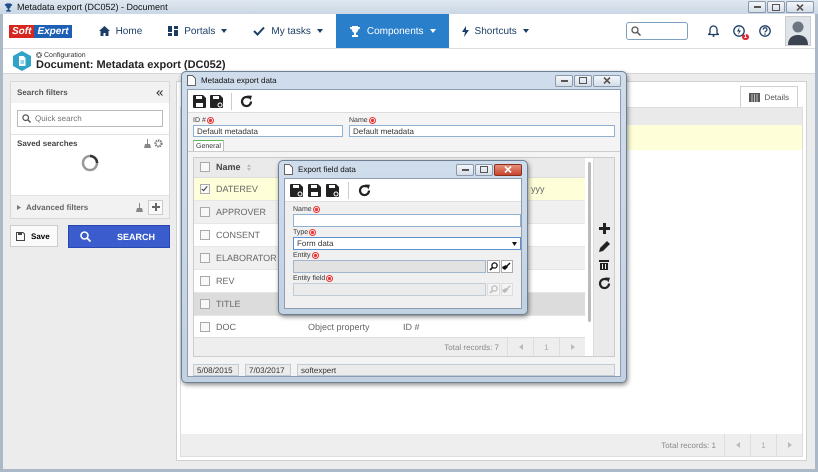  I want to click on home-icon, so click(104, 31).